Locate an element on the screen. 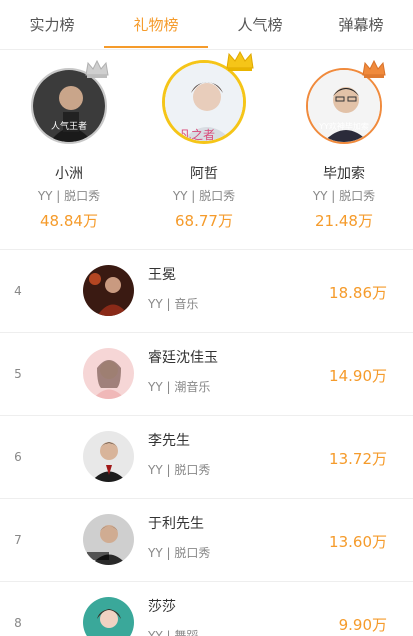 The image size is (413, 636). rank-number: 4 is located at coordinates (18, 291).